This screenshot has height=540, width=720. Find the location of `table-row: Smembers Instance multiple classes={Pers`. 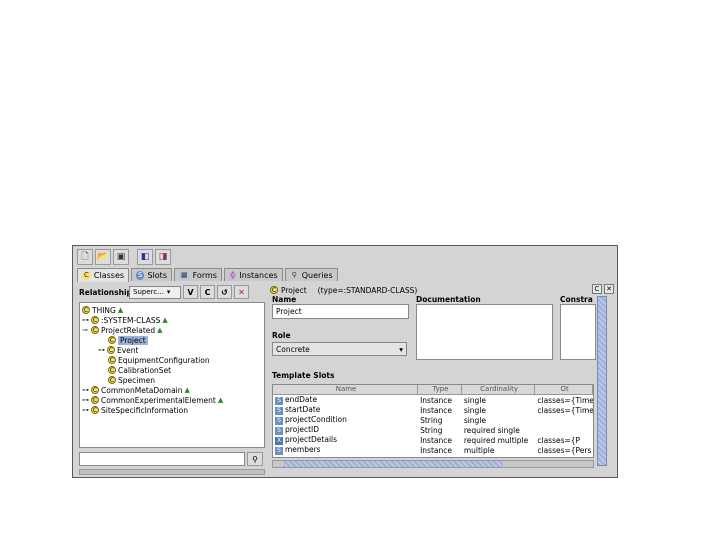

table-row: Smembers Instance multiple classes={Pers is located at coordinates (433, 450).